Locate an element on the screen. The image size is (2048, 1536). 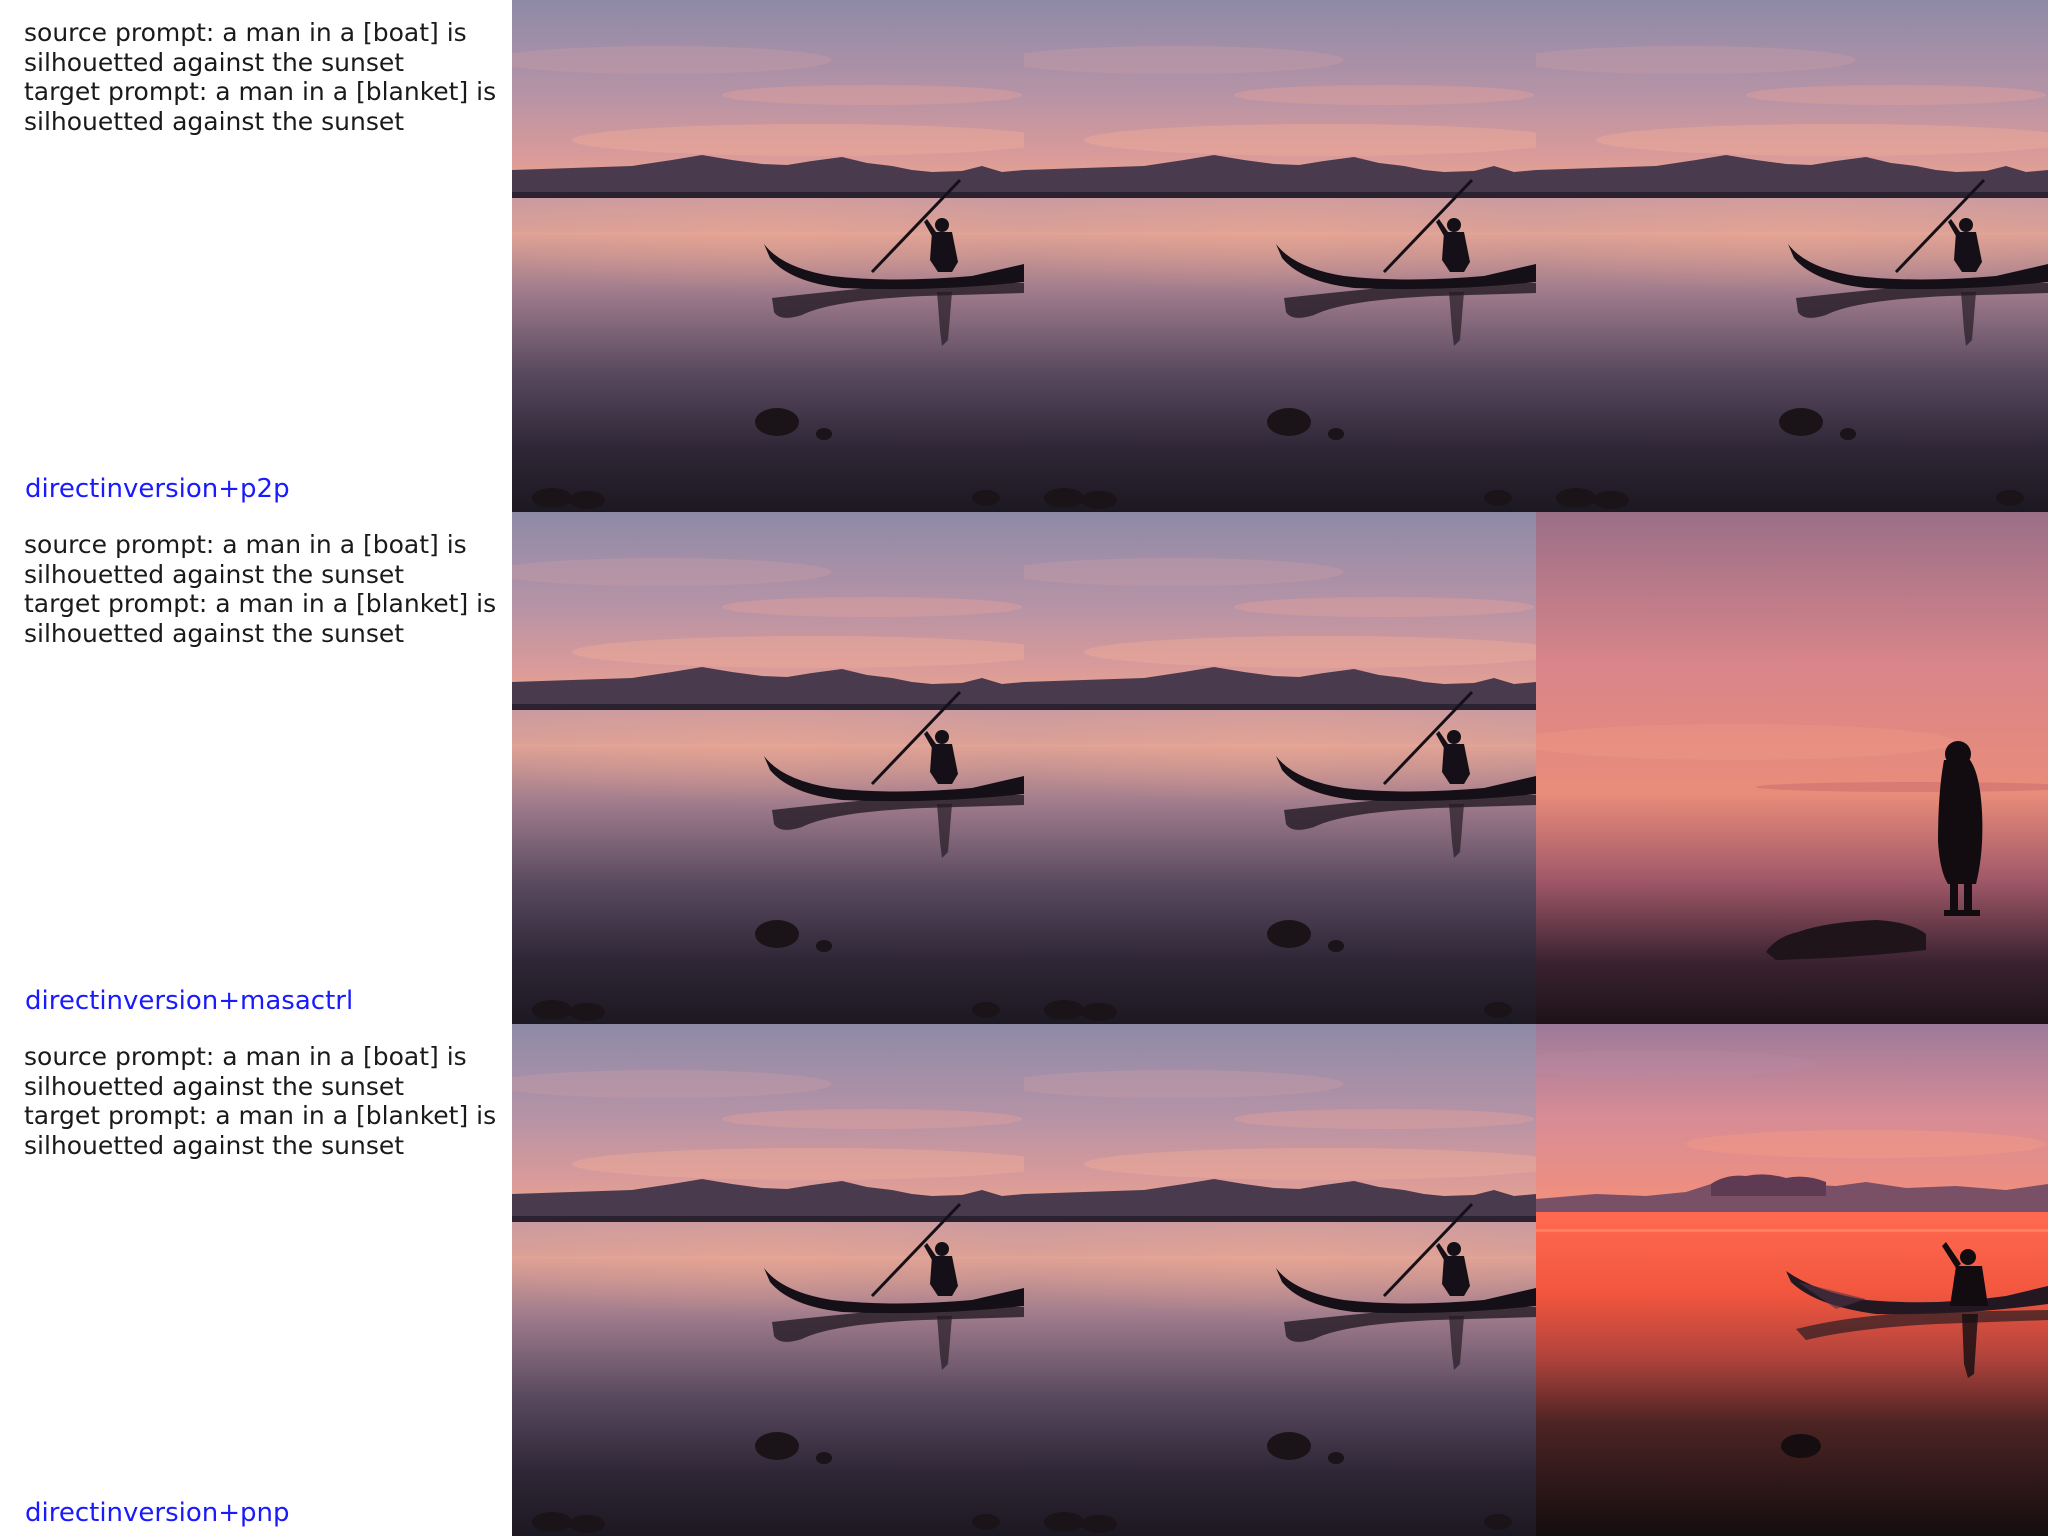
method-label: directinversion+masactrl is located at coordinates (189, 1001).